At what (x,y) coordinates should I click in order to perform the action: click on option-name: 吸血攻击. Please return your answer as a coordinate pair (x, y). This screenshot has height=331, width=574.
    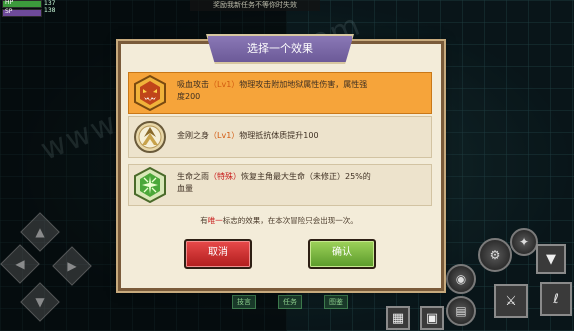
    Looking at the image, I should click on (193, 84).